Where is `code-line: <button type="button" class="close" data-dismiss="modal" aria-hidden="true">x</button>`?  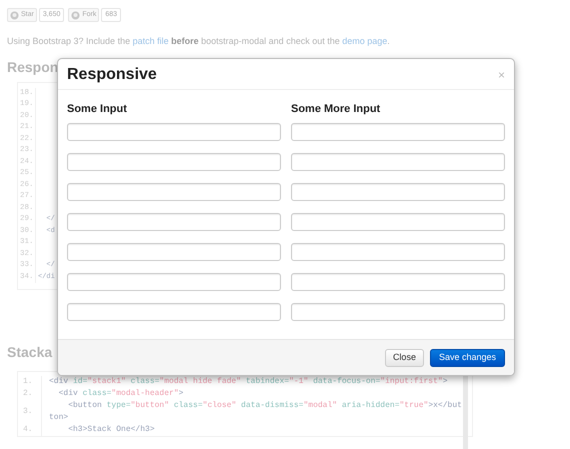
code-line: <button type="button" class="close" data-dismiss="modal" aria-hidden="true">x</button> is located at coordinates (256, 412).